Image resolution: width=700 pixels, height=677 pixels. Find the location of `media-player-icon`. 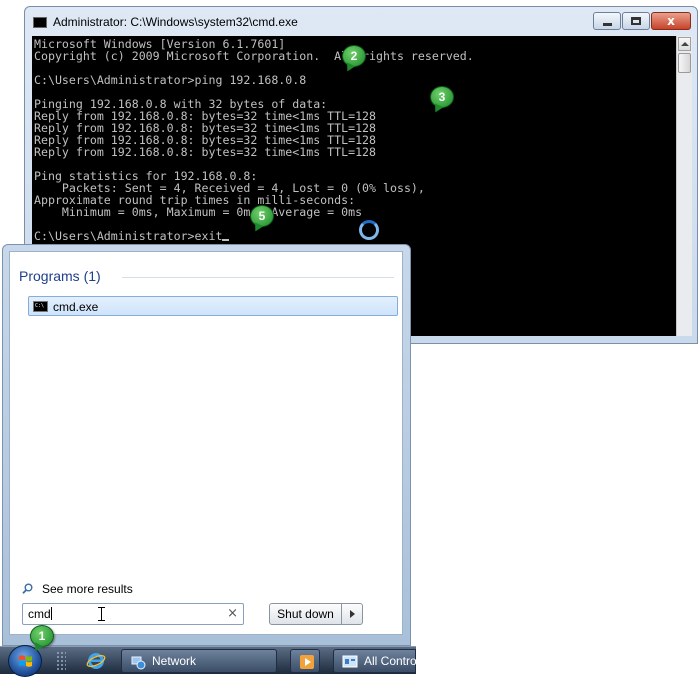

media-player-icon is located at coordinates (307, 662).